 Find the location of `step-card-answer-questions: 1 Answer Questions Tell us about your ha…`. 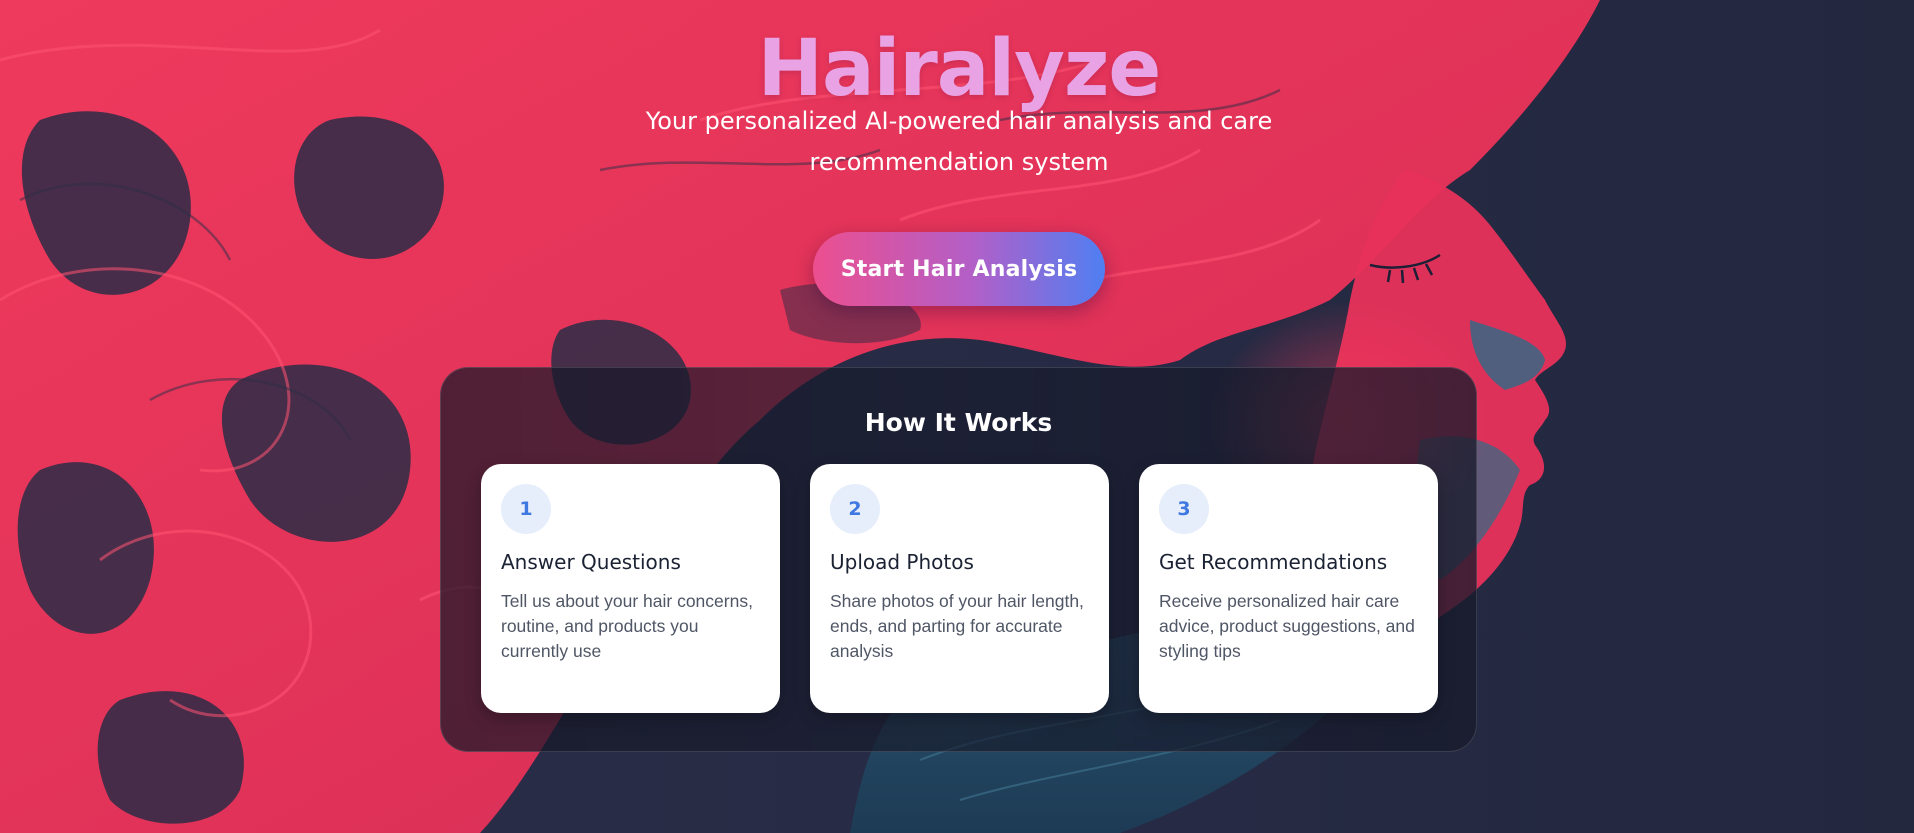

step-card-answer-questions: 1 Answer Questions Tell us about your ha… is located at coordinates (630, 588).